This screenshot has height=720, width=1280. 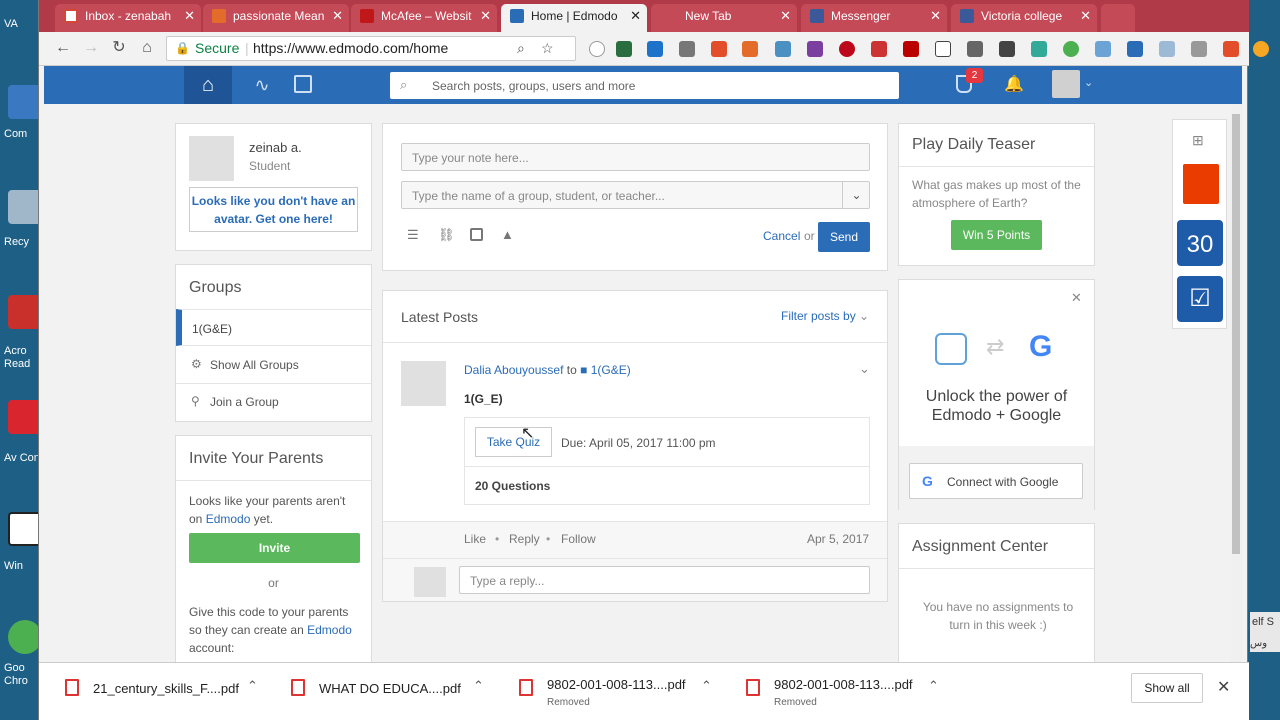 What do you see at coordinates (1024, 18) in the screenshot?
I see `tab-victoria: Victoria college ✕` at bounding box center [1024, 18].